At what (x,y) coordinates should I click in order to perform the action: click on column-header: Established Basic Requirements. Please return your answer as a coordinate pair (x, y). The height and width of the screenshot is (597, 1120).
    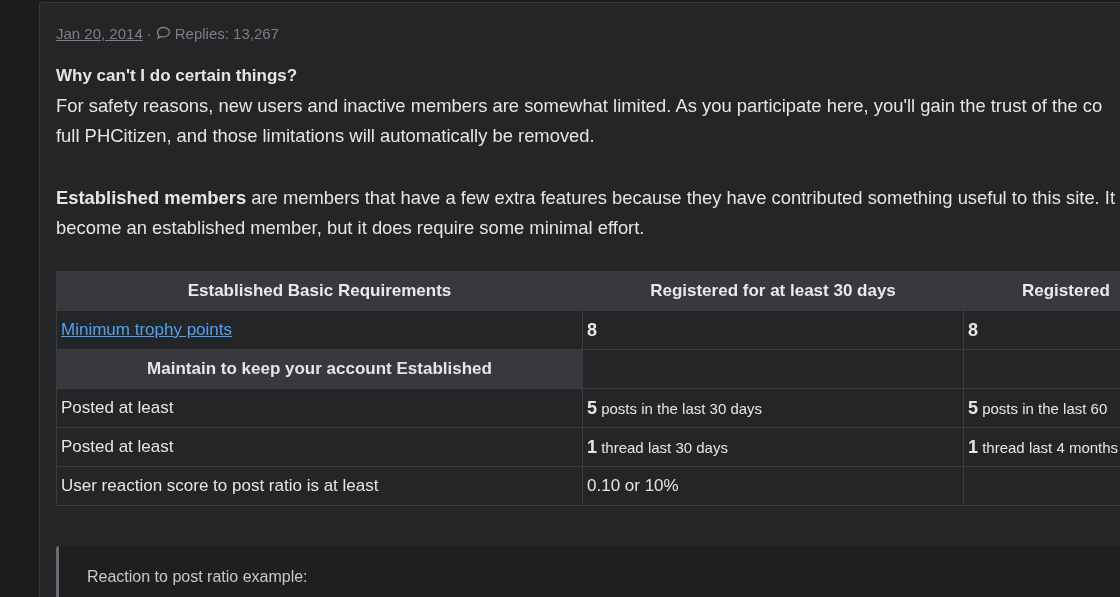
    Looking at the image, I should click on (319, 291).